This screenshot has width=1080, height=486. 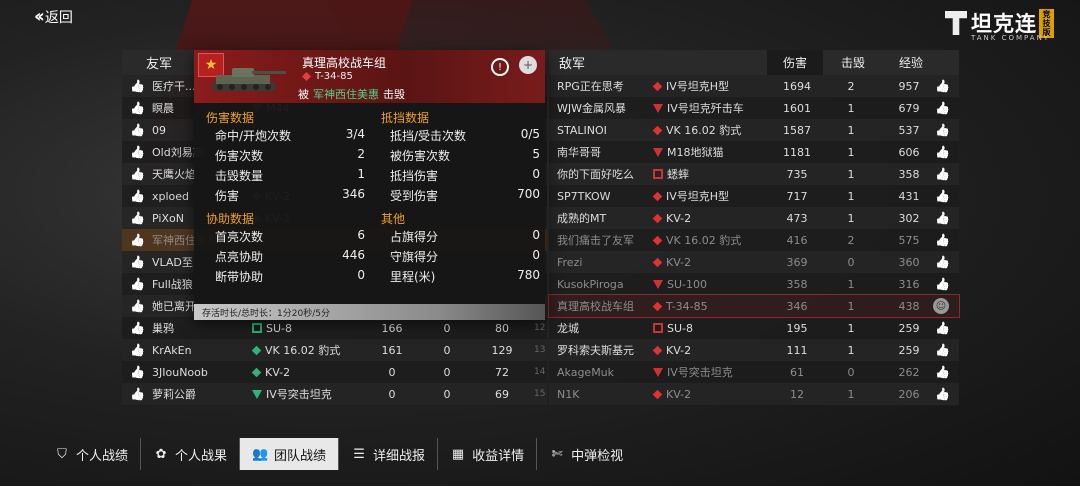 What do you see at coordinates (279, 328) in the screenshot?
I see `tank-name: SU-8` at bounding box center [279, 328].